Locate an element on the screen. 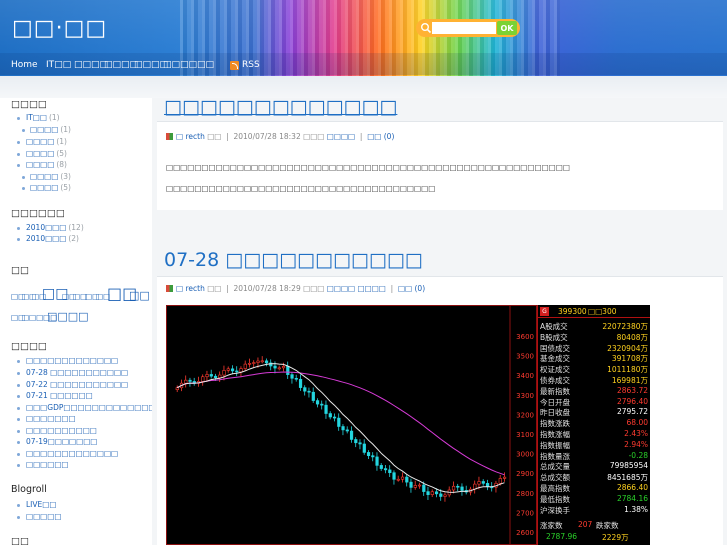 This screenshot has width=727, height=545. nav-item-it: IT□□ is located at coordinates (58, 65).